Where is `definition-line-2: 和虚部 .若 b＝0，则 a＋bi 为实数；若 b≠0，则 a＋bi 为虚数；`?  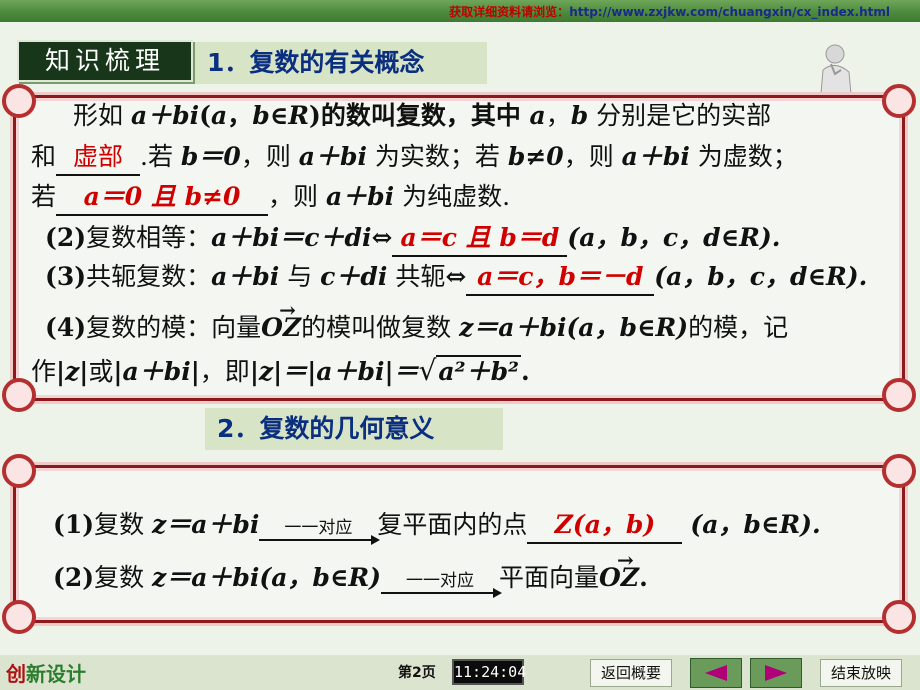
definition-line-2: 和虚部 .若 b＝0，则 a＋bi 为实数；若 b≠0，则 a＋bi 为虚数； is located at coordinates (414, 158).